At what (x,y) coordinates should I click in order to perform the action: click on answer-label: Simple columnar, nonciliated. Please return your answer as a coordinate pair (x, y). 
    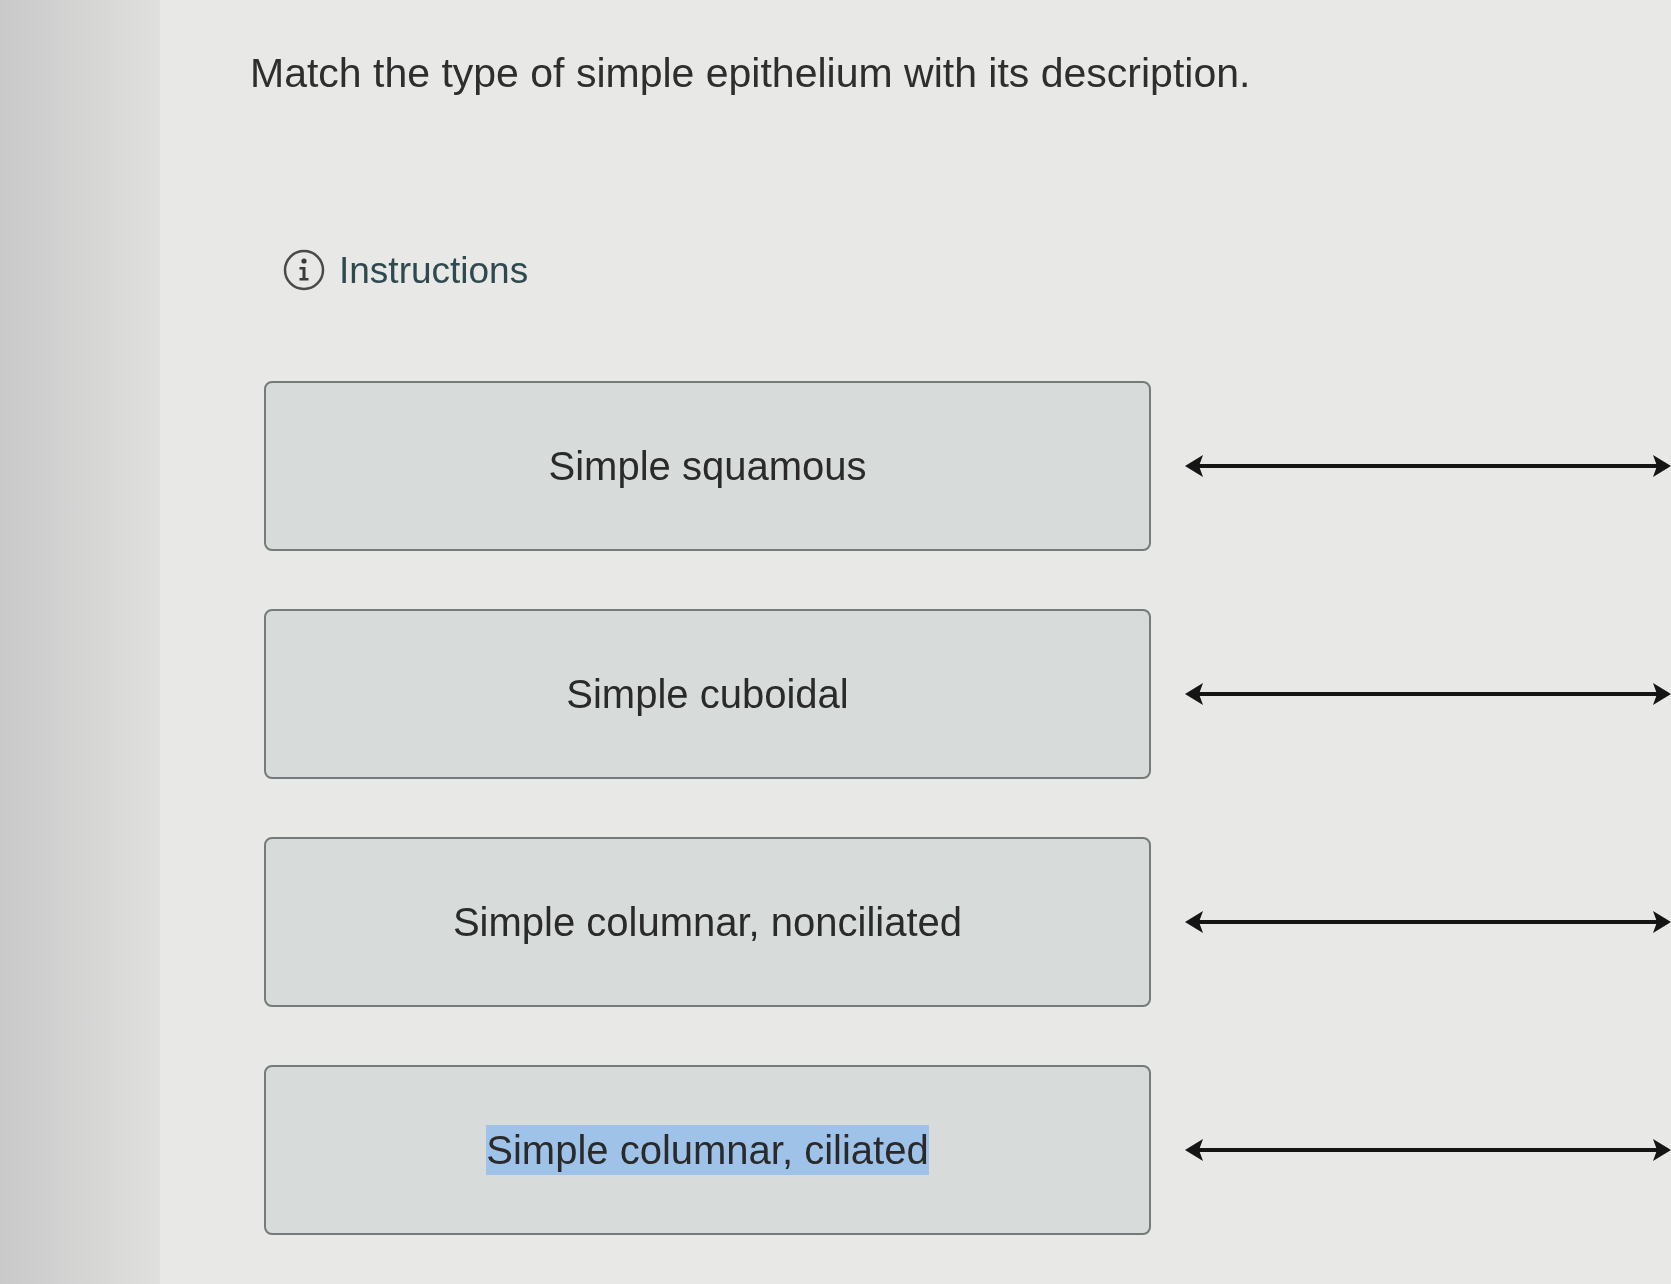
    Looking at the image, I should click on (707, 923).